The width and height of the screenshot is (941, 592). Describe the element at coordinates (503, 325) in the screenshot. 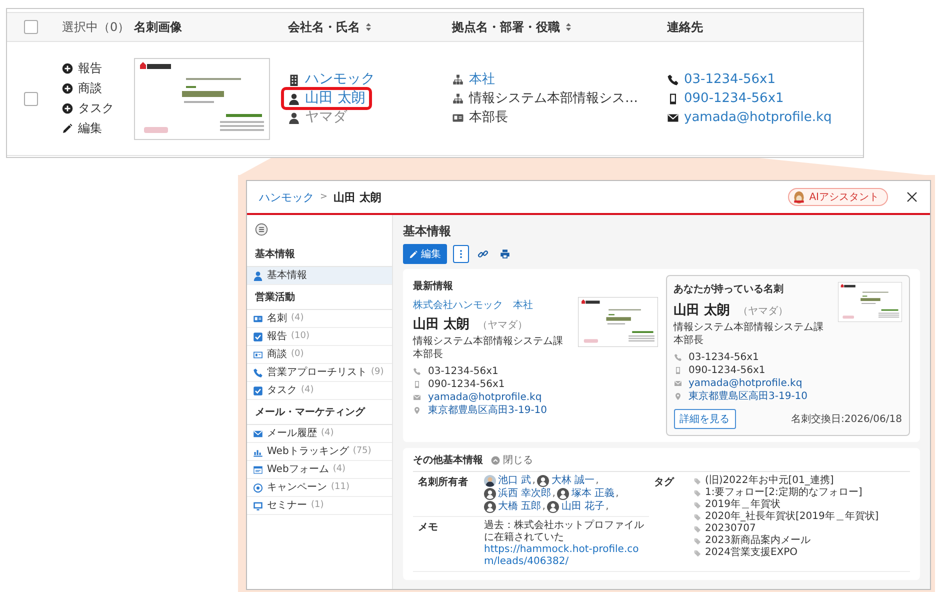

I see `name-reading: （ヤマダ）` at that location.